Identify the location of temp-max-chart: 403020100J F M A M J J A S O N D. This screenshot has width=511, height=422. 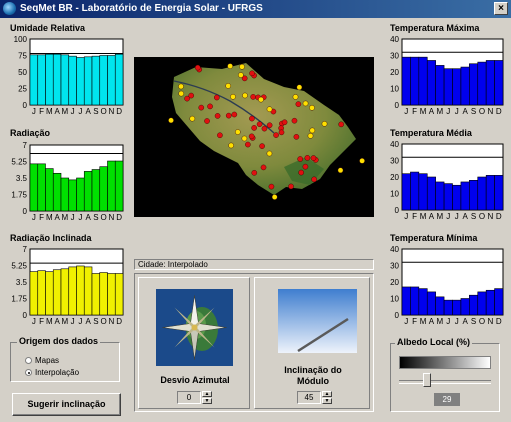
(447, 75).